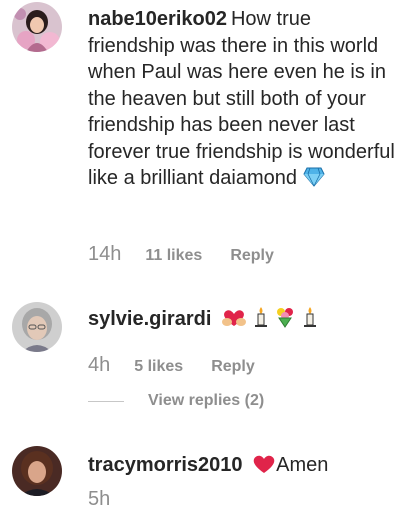 Image resolution: width=414 pixels, height=511 pixels. What do you see at coordinates (264, 468) in the screenshot?
I see `red-heart-icon` at bounding box center [264, 468].